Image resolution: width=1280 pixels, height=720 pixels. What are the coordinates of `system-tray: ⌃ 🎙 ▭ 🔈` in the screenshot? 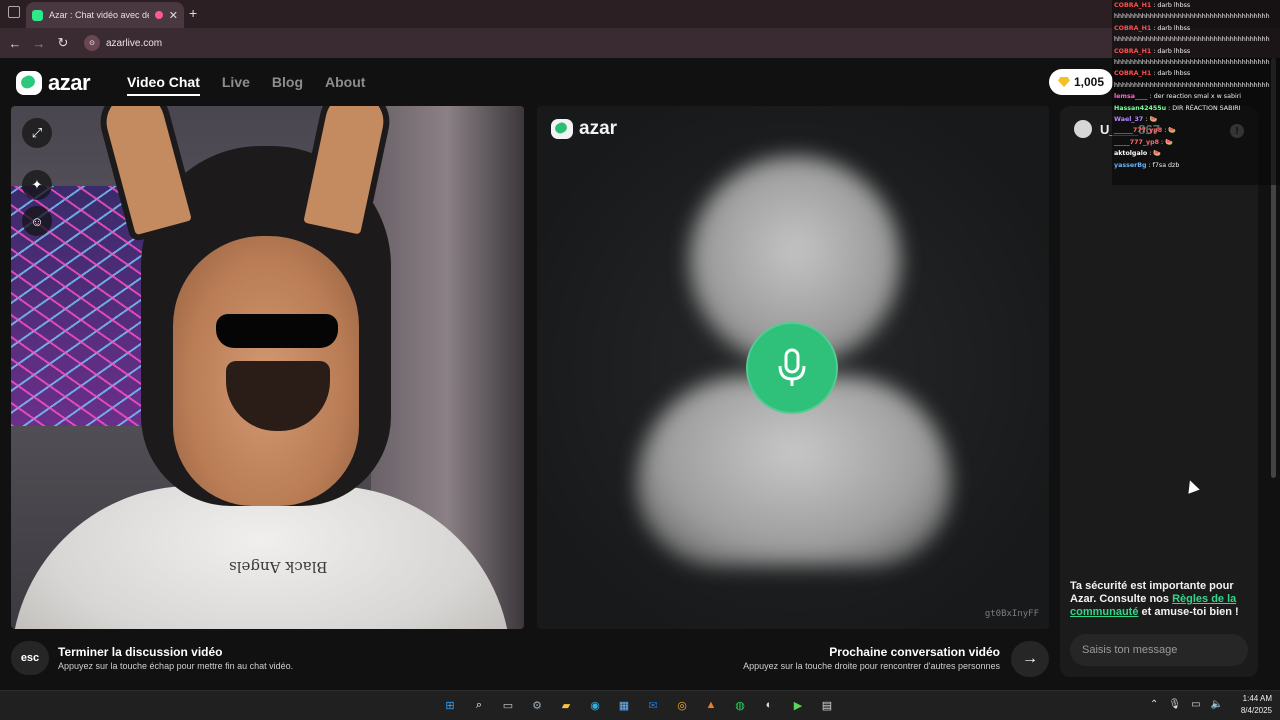 It's located at (1186, 704).